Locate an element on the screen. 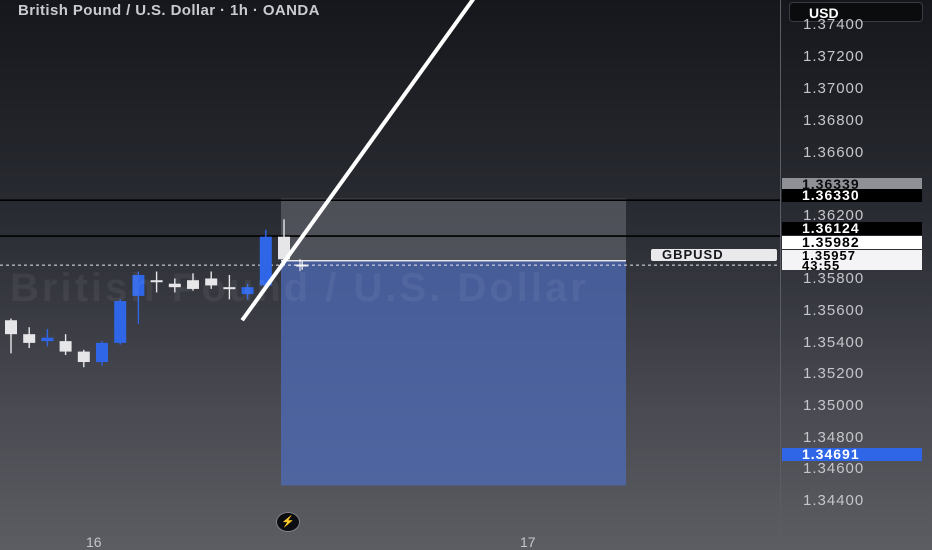 This screenshot has width=932, height=550. price-tick: 1.35200 is located at coordinates (834, 373).